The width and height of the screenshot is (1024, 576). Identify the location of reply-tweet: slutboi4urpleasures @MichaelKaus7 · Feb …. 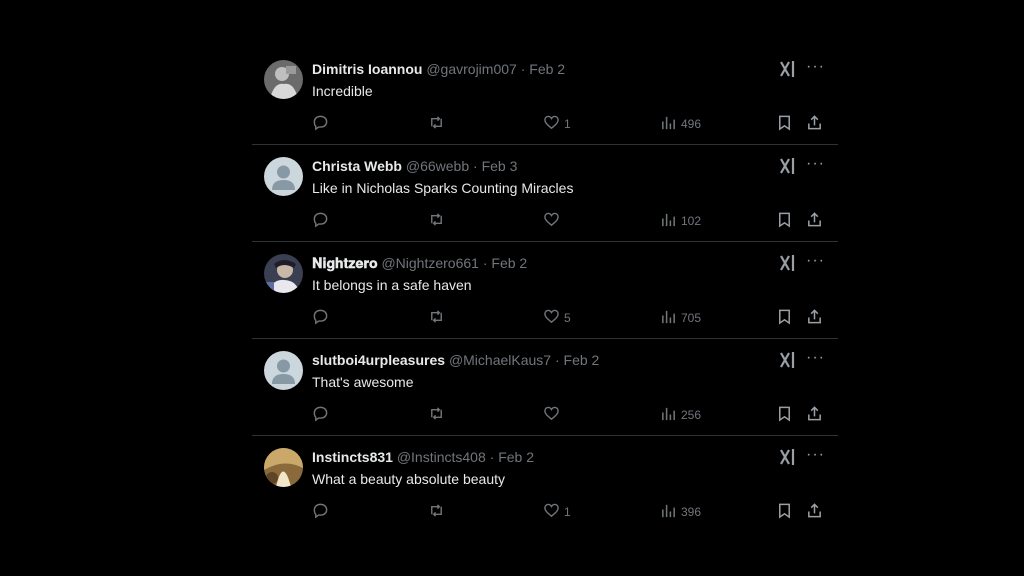
(545, 387).